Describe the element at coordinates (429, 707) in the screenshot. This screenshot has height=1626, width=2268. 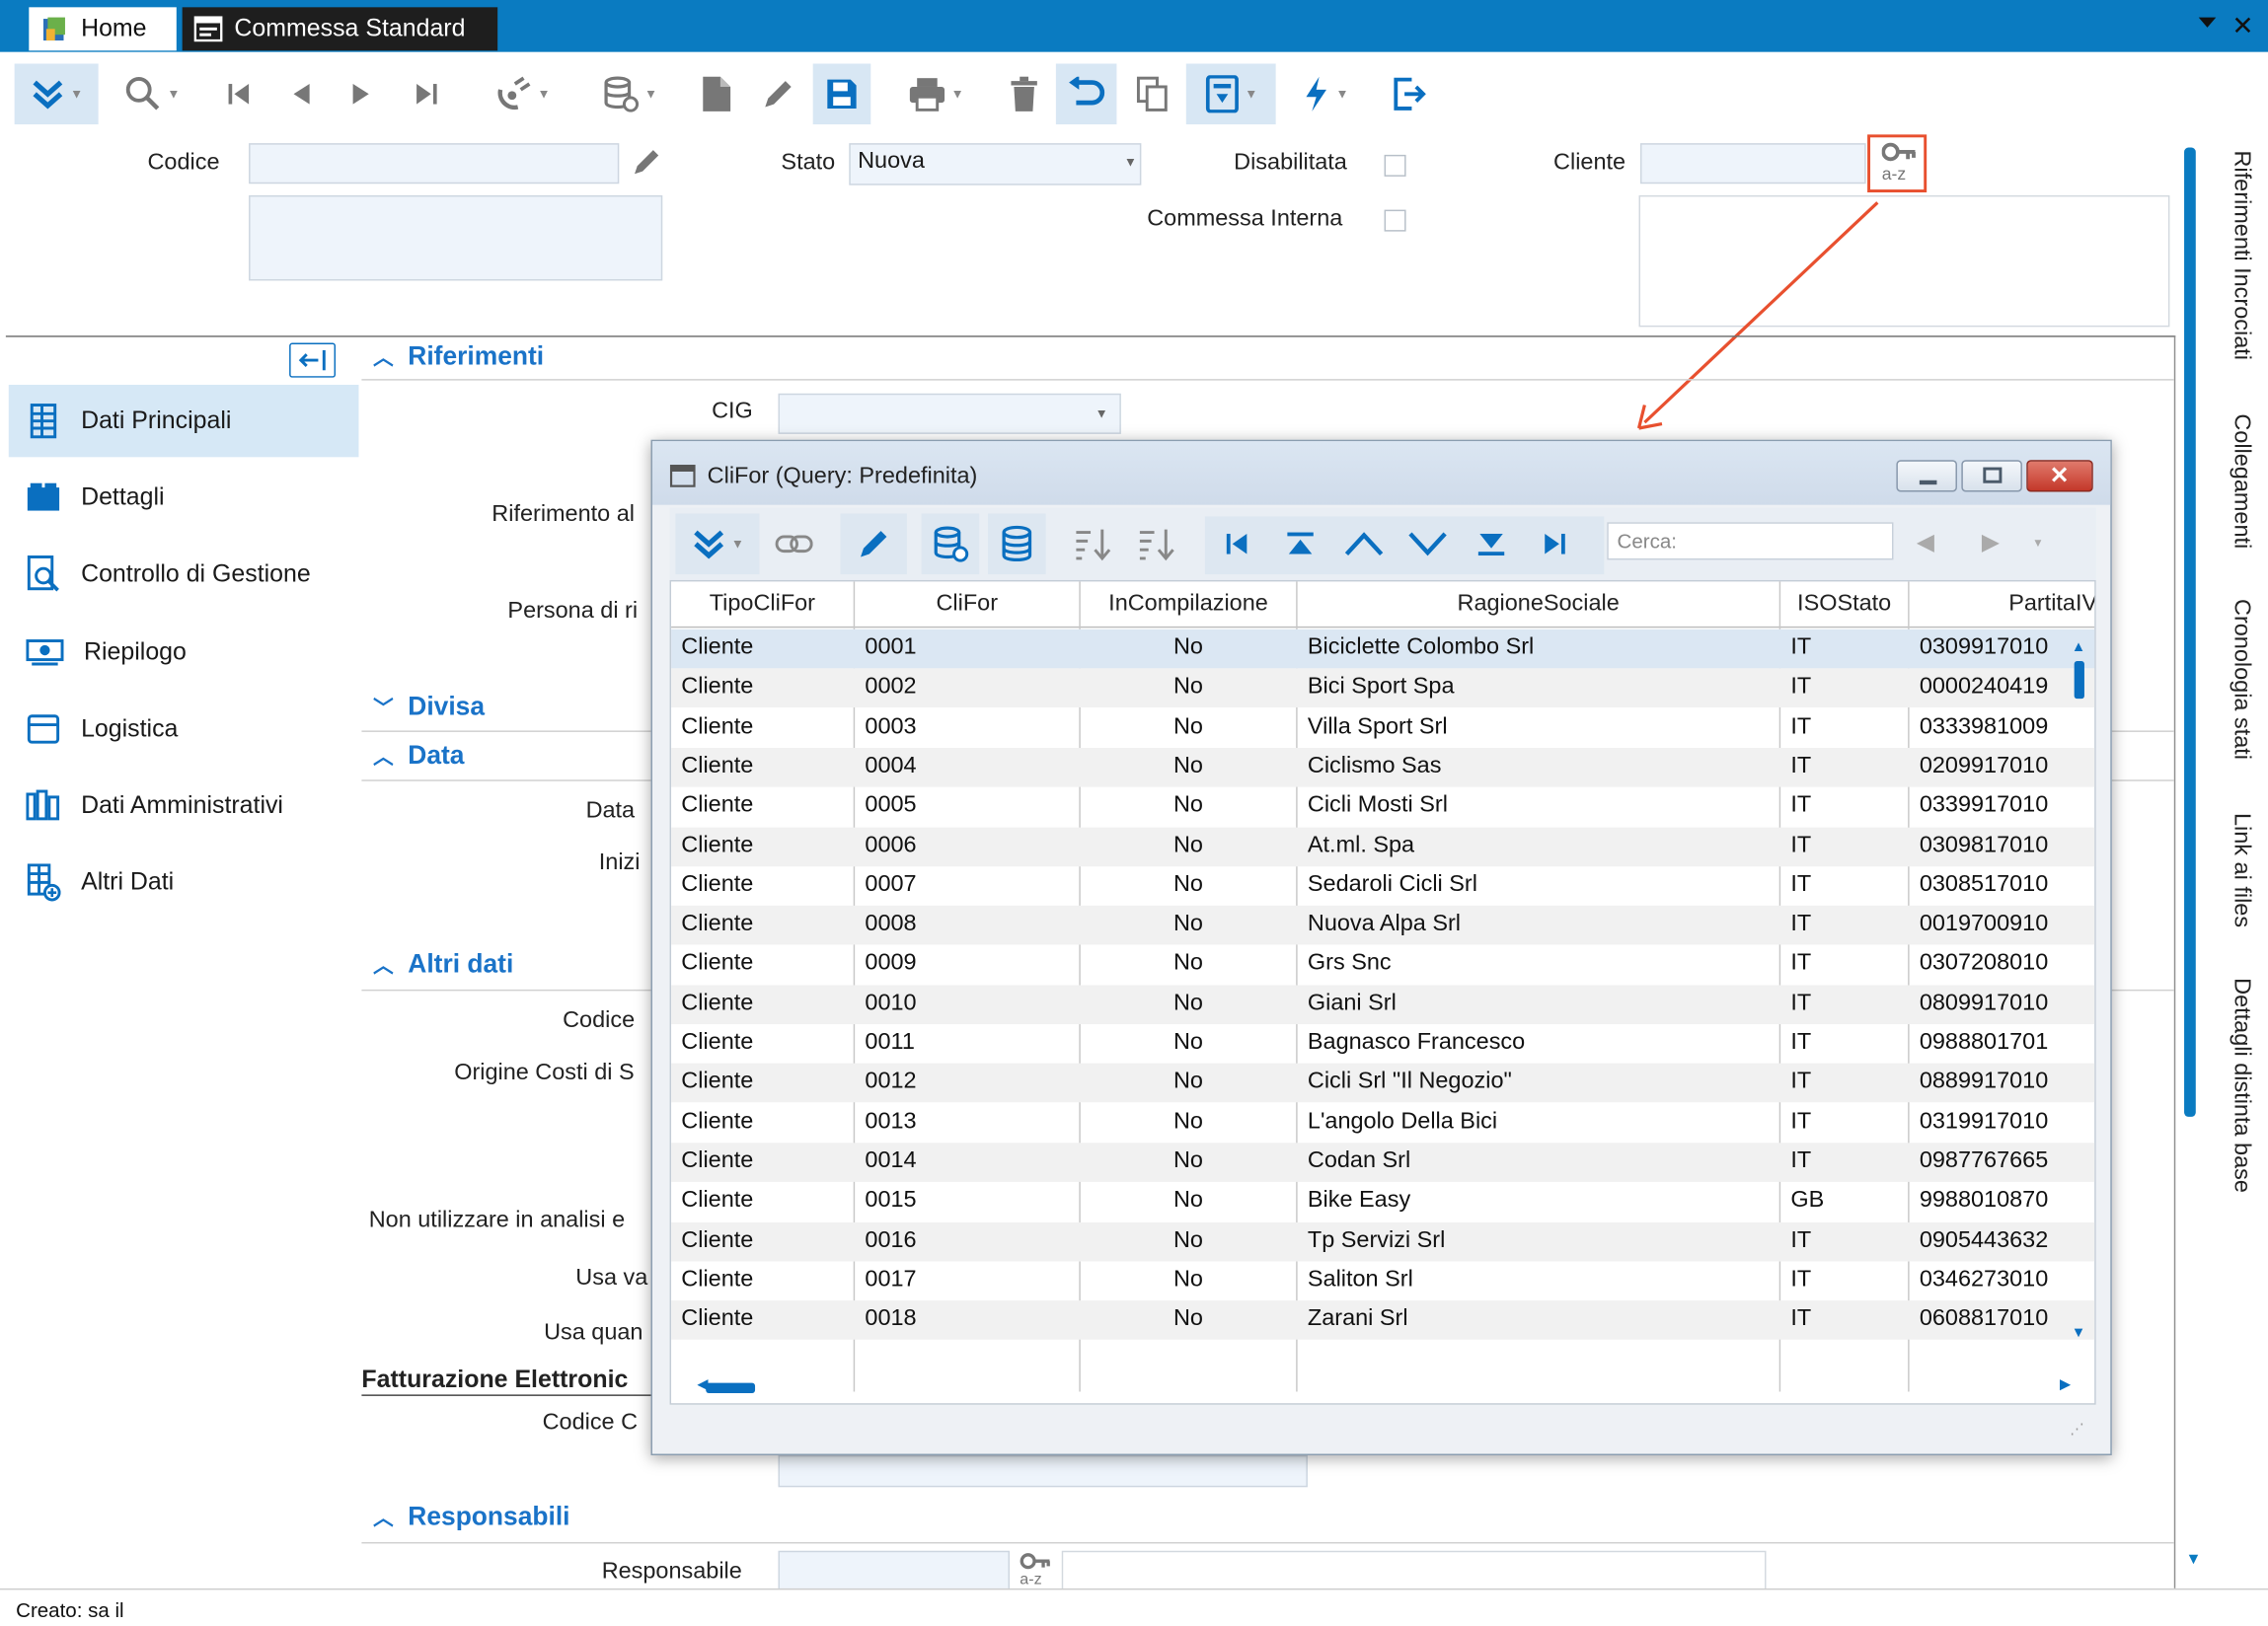
I see `section-divisa: ﹀ Divisa` at that location.